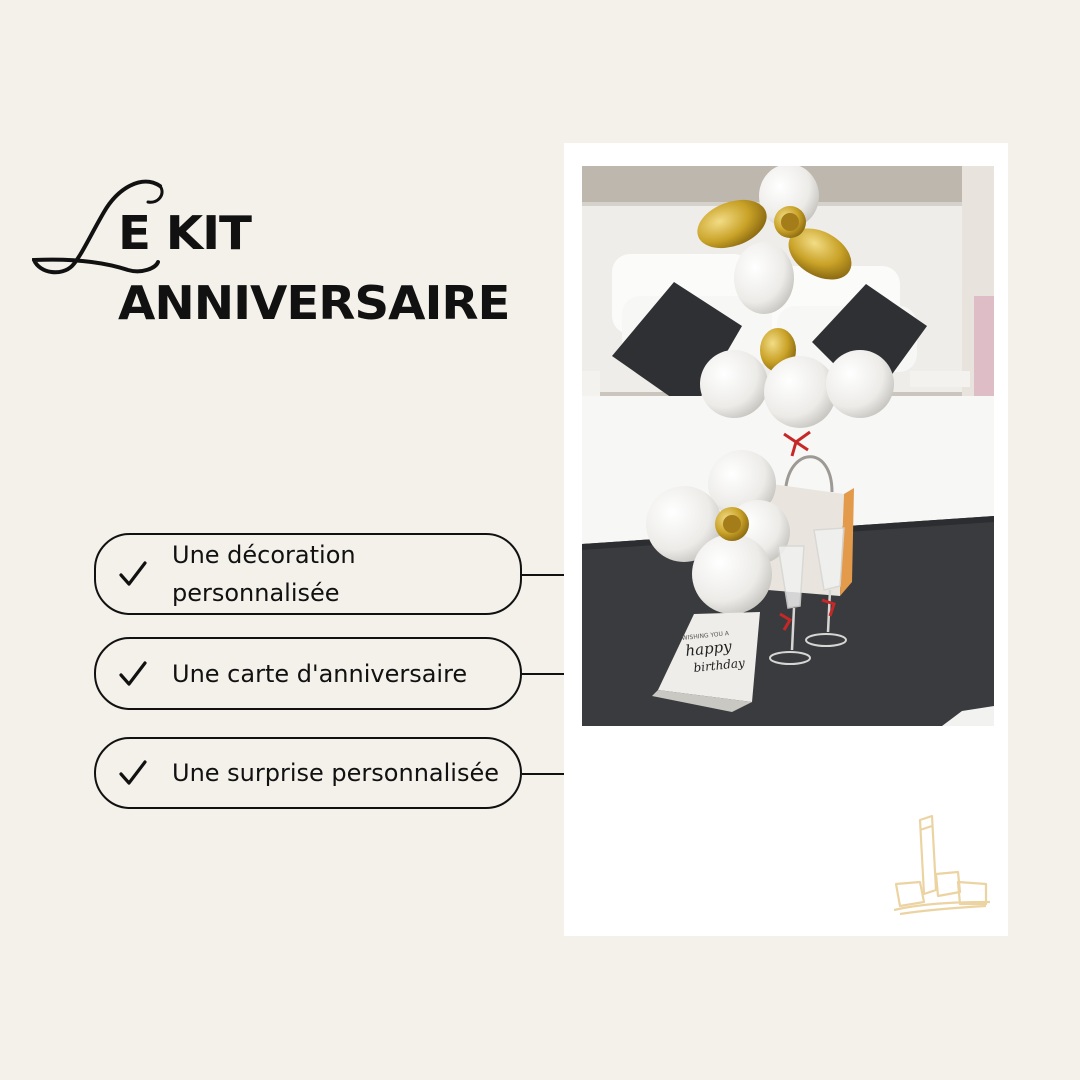 This screenshot has width=1080, height=1080. I want to click on feature-pill-surprise: Une surprise personnalisée, so click(308, 773).